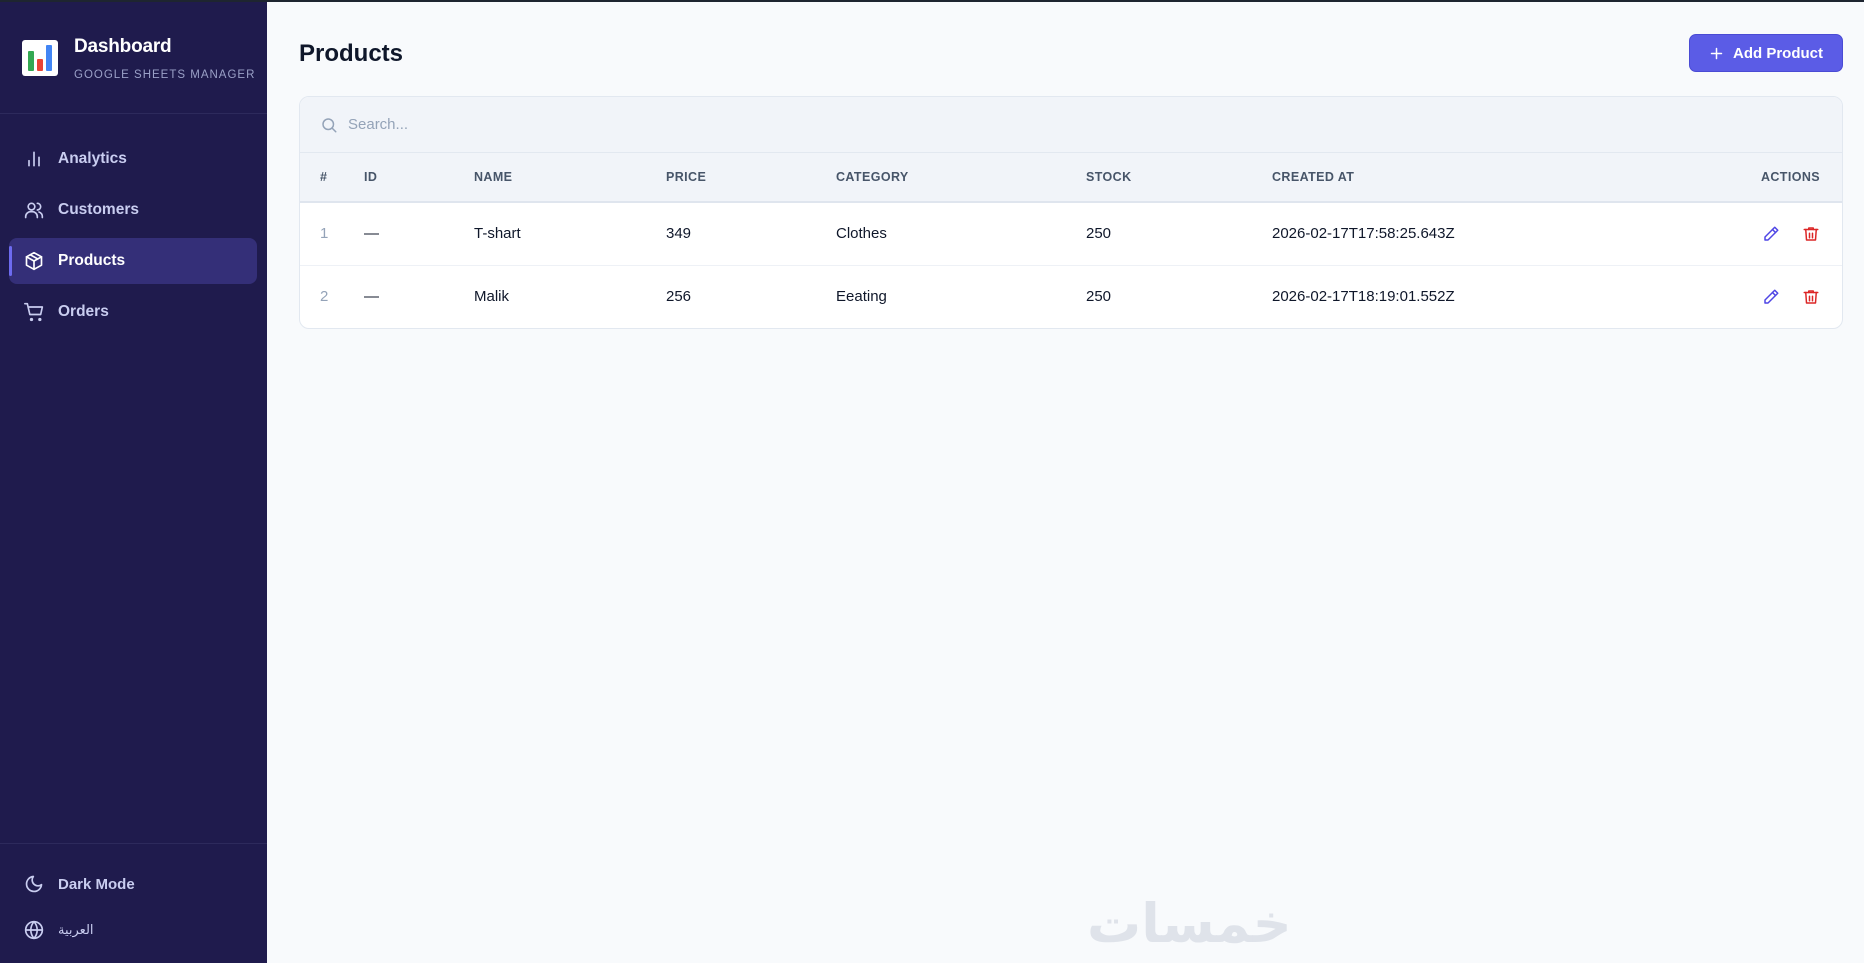  Describe the element at coordinates (34, 884) in the screenshot. I see `moon-icon` at that location.